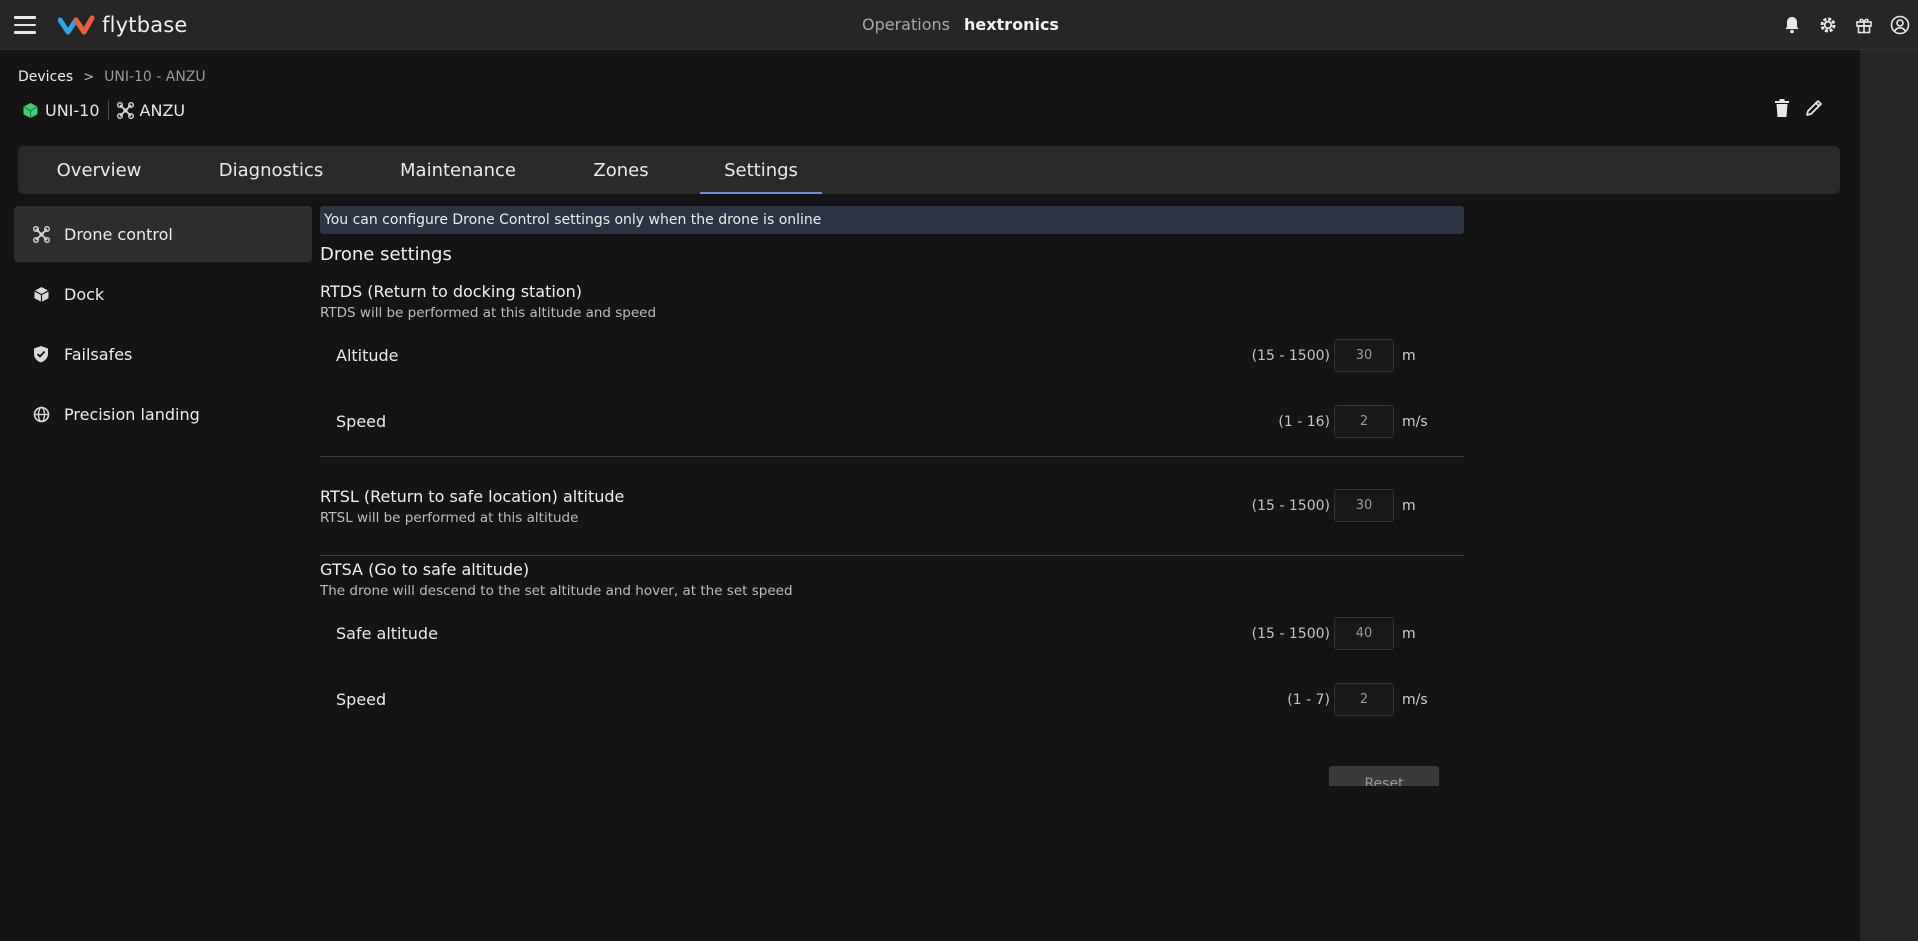 Image resolution: width=1918 pixels, height=941 pixels. I want to click on tab-settings: Settings, so click(761, 170).